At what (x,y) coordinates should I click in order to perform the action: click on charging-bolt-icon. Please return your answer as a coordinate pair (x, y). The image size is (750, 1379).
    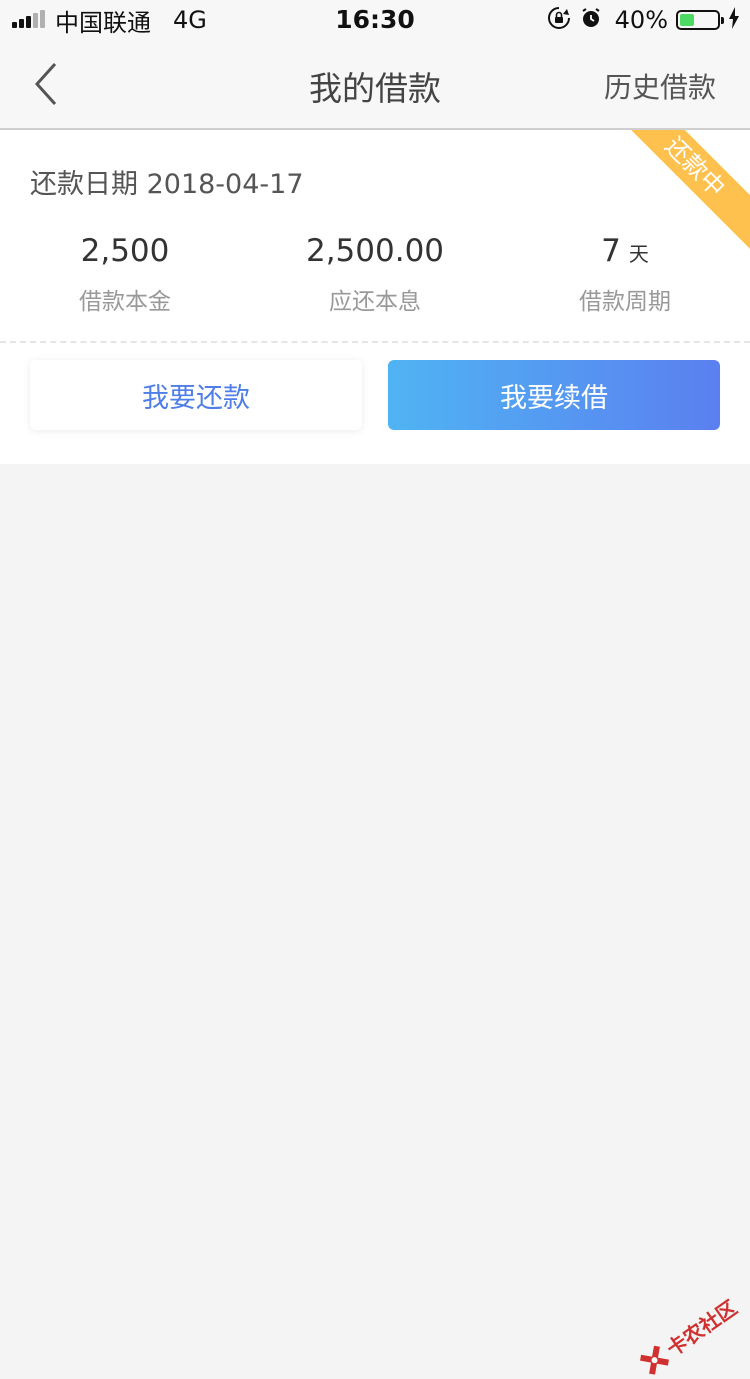
    Looking at the image, I should click on (734, 20).